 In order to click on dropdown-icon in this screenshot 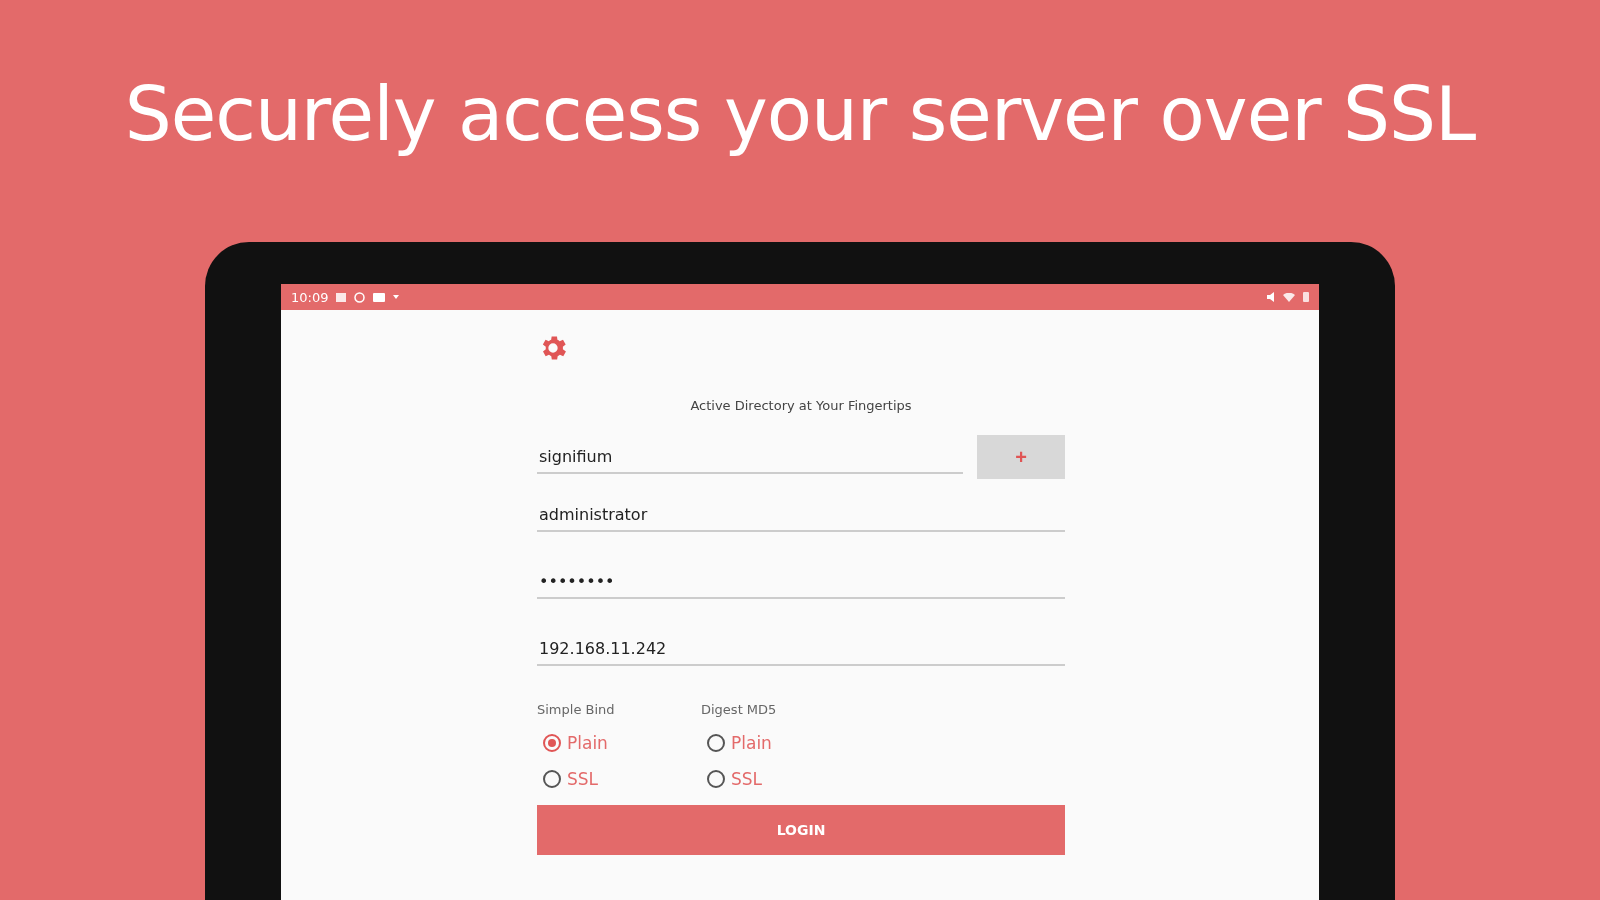, I will do `click(396, 297)`.